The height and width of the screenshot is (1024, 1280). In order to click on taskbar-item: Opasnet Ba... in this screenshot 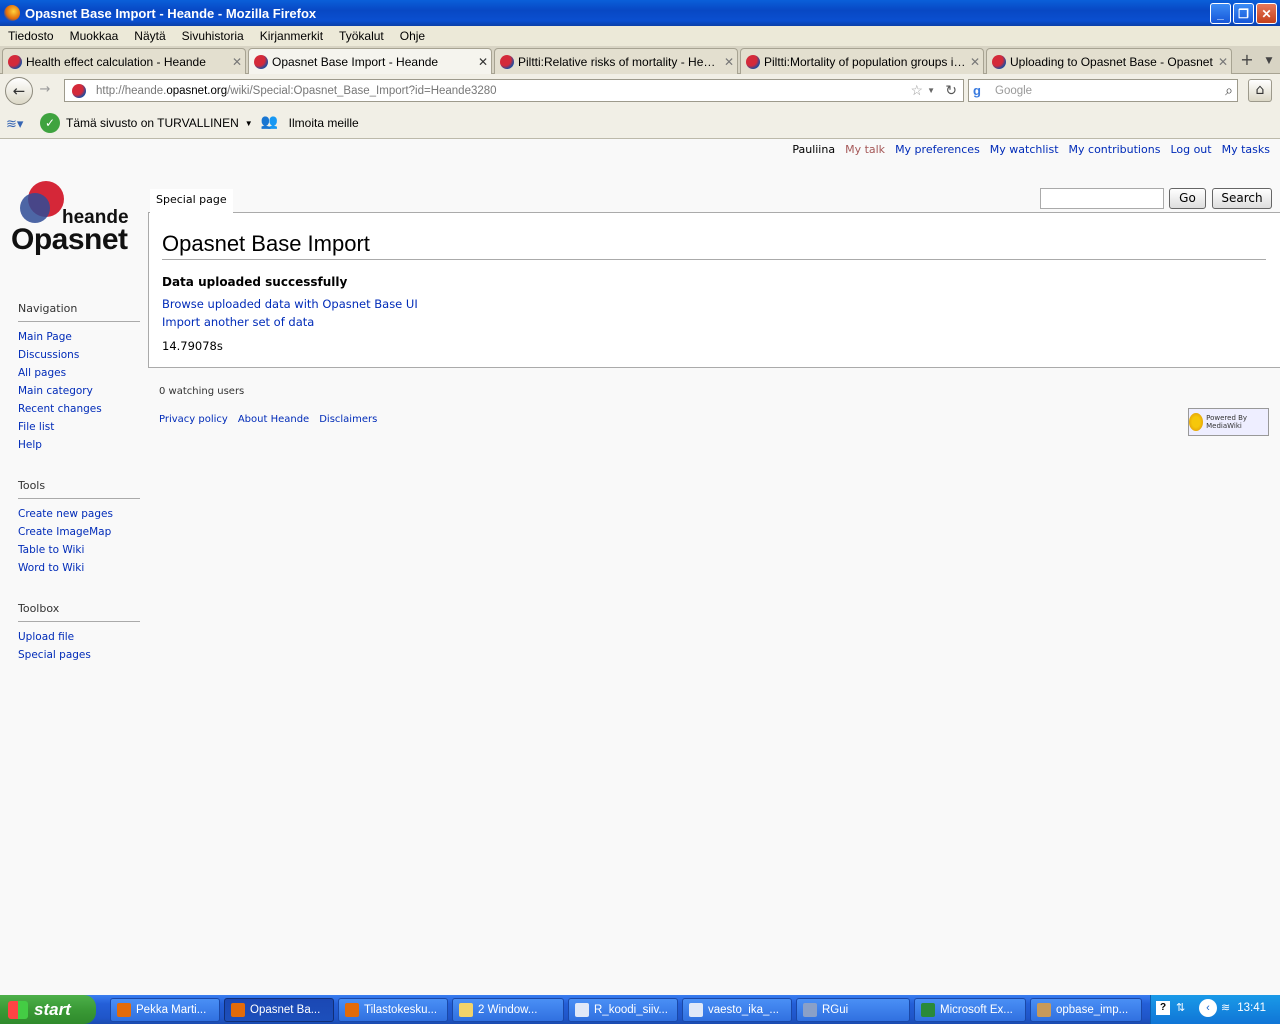, I will do `click(279, 1010)`.